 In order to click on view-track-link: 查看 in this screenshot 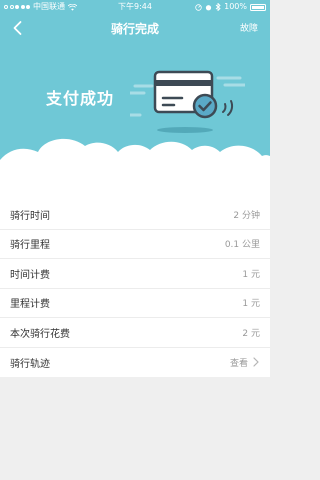, I will do `click(239, 362)`.